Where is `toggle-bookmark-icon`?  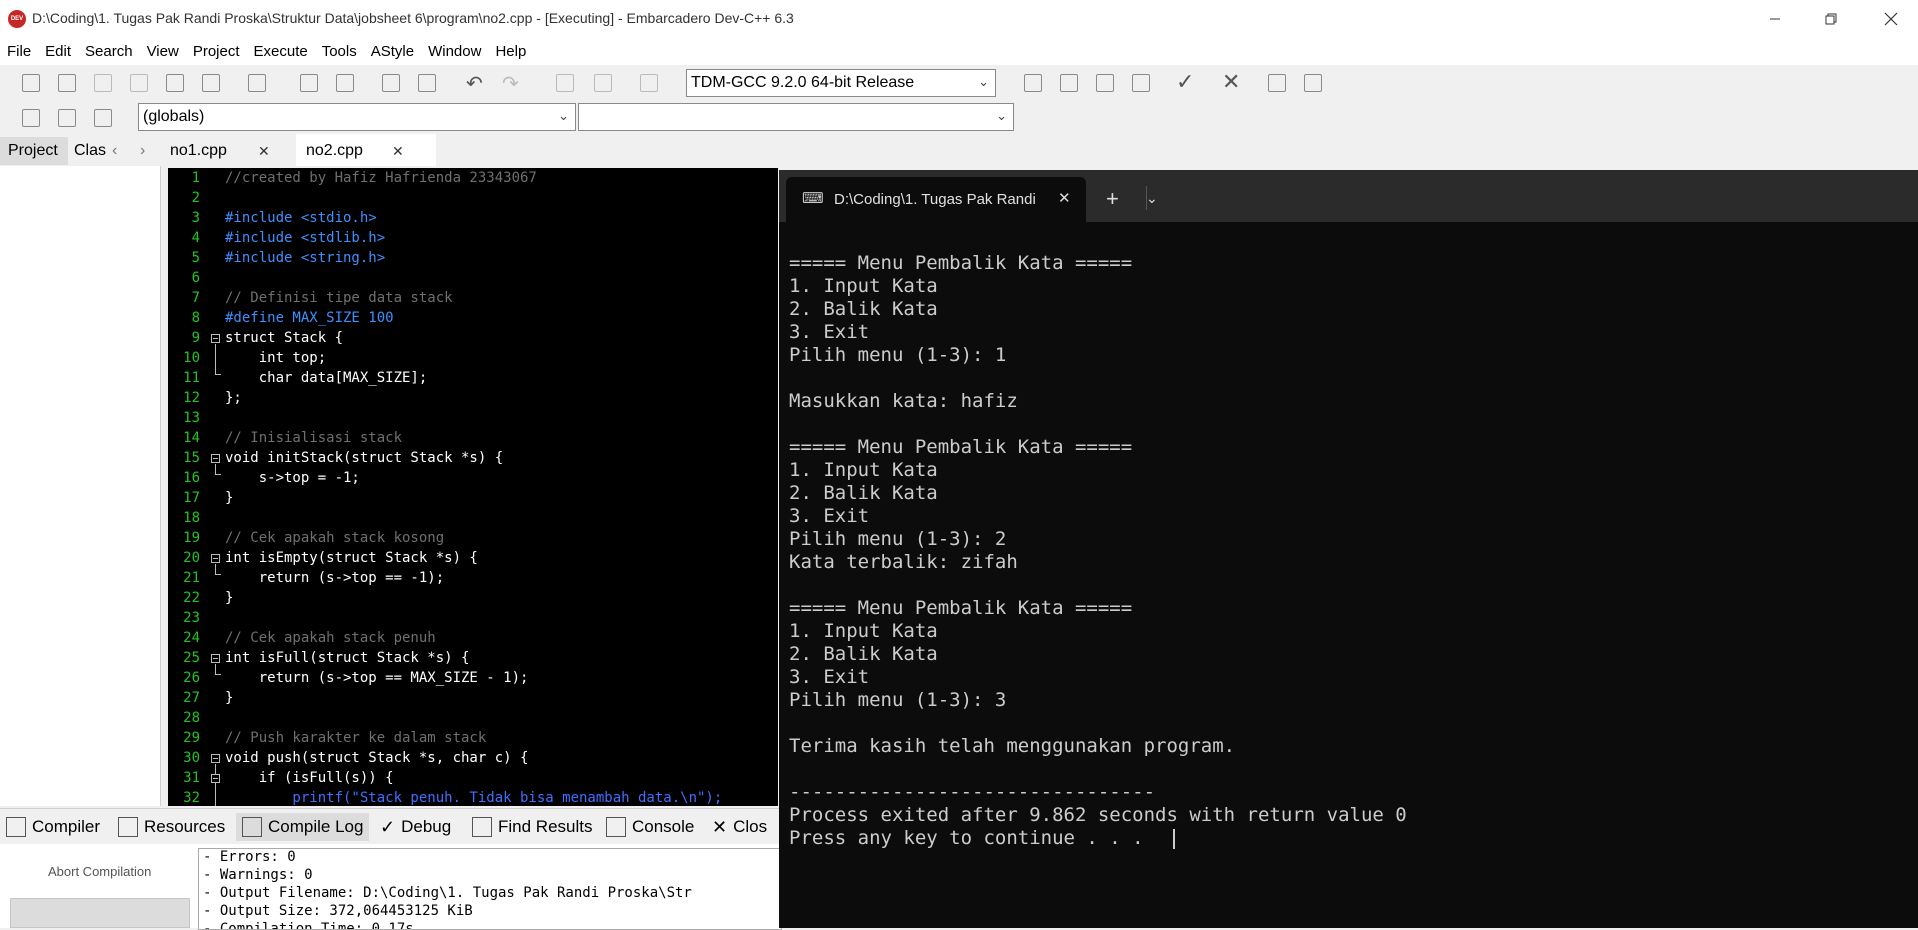 toggle-bookmark-icon is located at coordinates (67, 118).